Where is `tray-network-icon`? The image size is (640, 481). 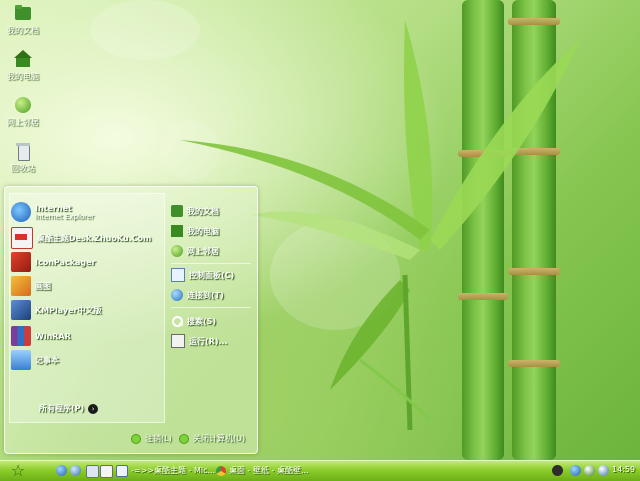
tray-network-icon is located at coordinates (575, 470).